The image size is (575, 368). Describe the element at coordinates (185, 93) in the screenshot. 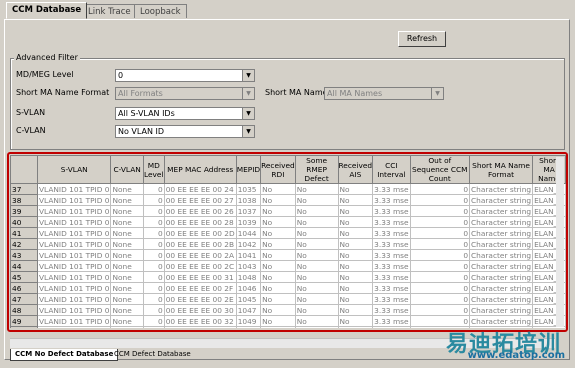

I see `short-ma-format-select: All Formats ▼` at that location.